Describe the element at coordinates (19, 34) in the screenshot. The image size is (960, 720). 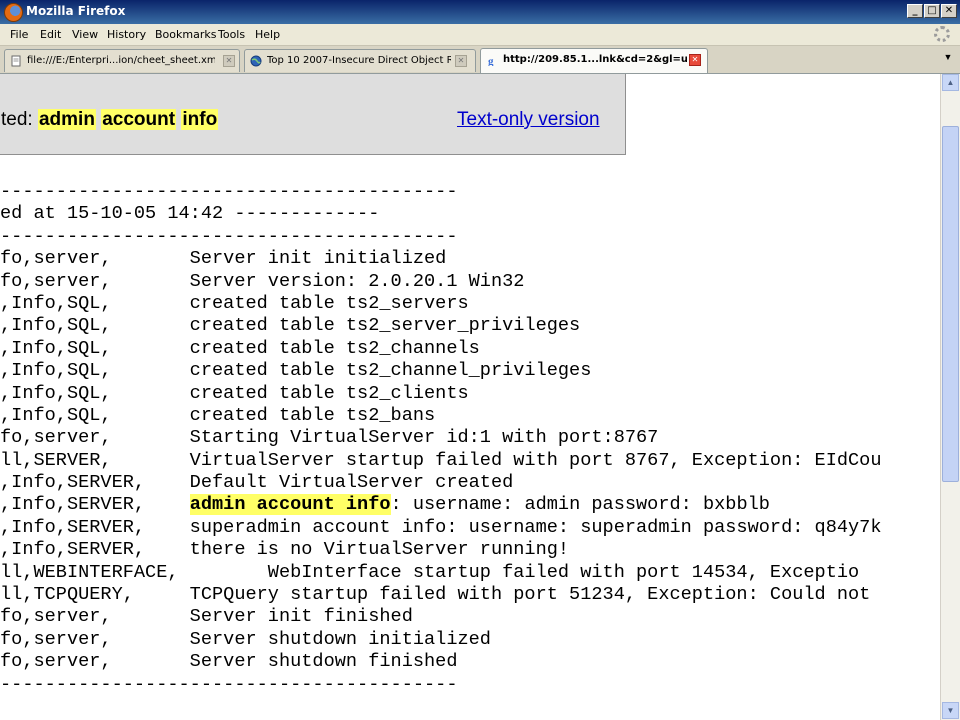
I see `menu-file: File` at that location.